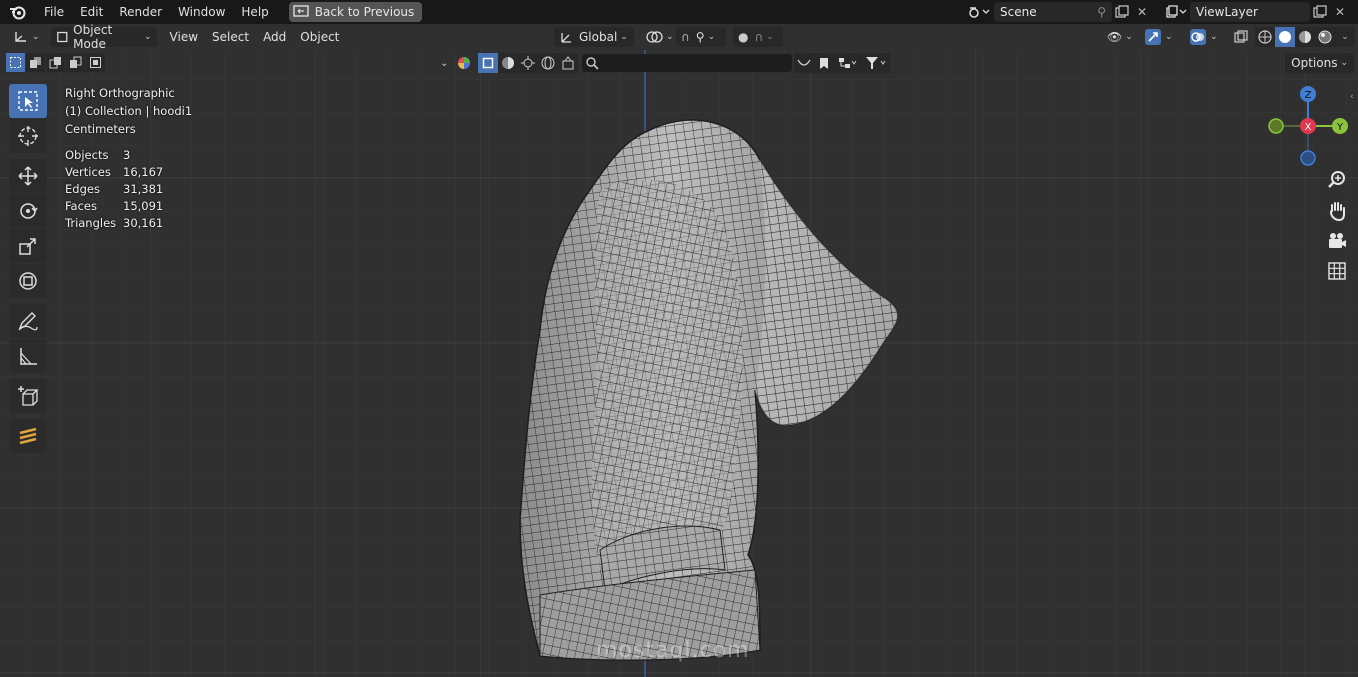 The width and height of the screenshot is (1358, 677). I want to click on bookmark-icon, so click(824, 63).